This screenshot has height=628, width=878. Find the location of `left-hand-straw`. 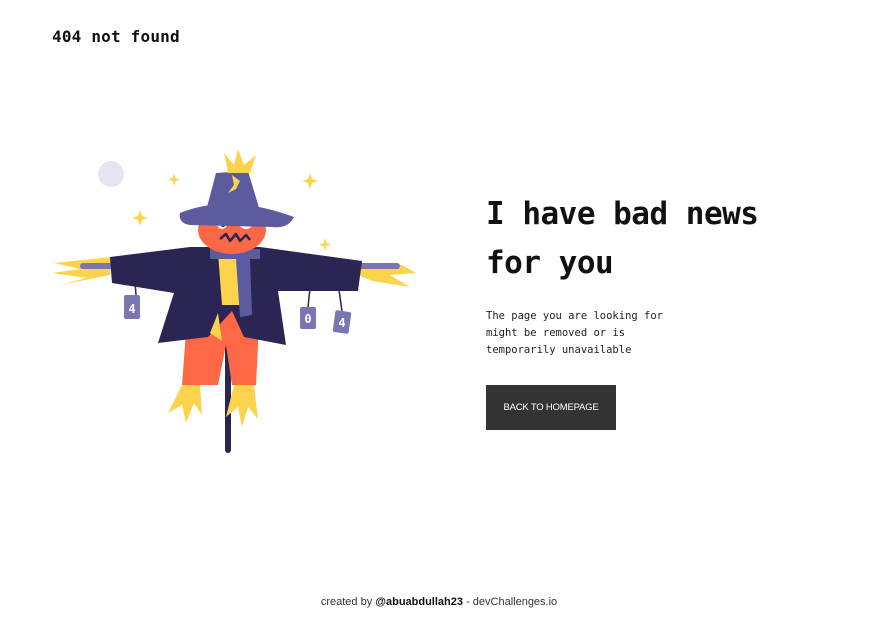

left-hand-straw is located at coordinates (82, 271).